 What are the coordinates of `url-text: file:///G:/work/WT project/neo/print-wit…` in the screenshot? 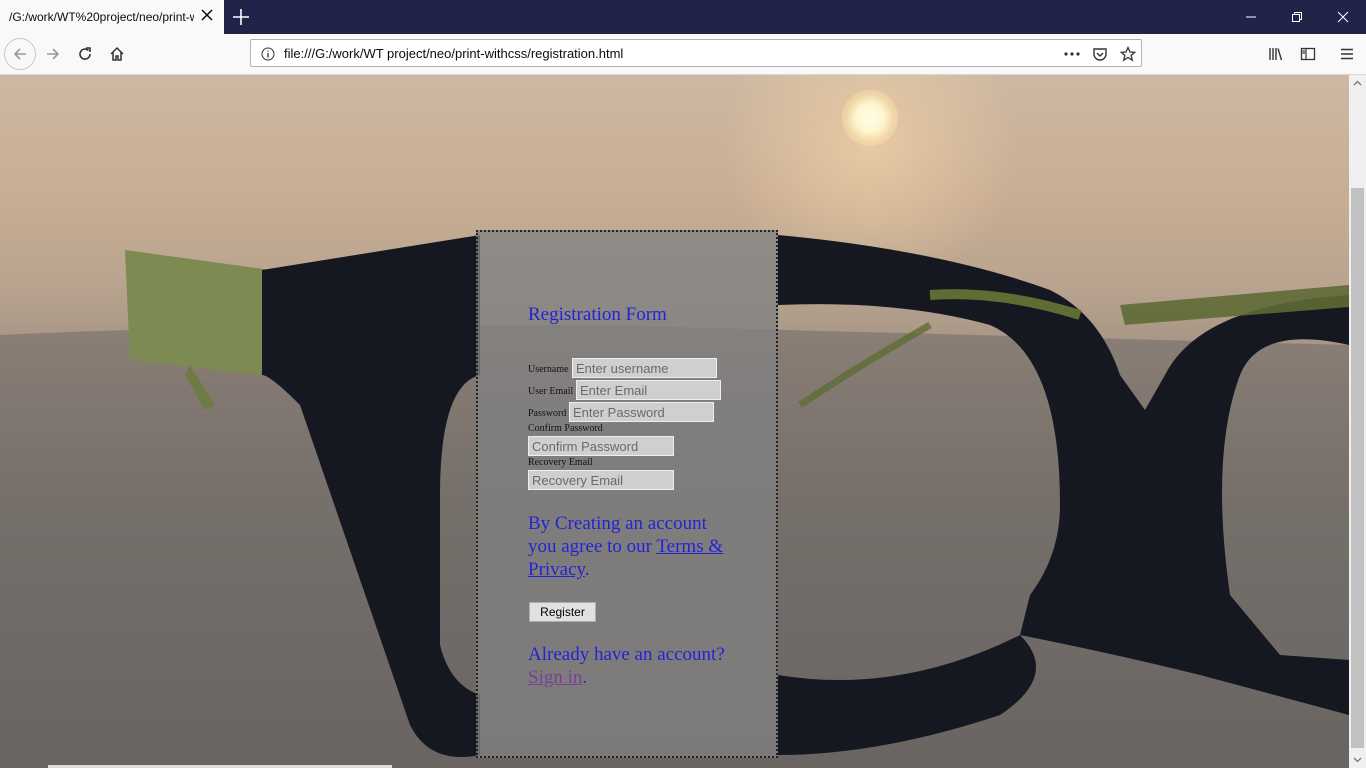 It's located at (454, 53).